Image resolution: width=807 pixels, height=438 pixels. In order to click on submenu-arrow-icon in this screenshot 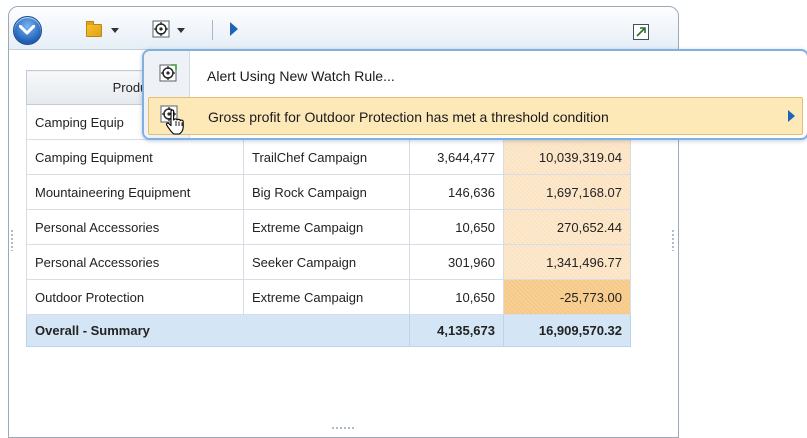, I will do `click(791, 116)`.